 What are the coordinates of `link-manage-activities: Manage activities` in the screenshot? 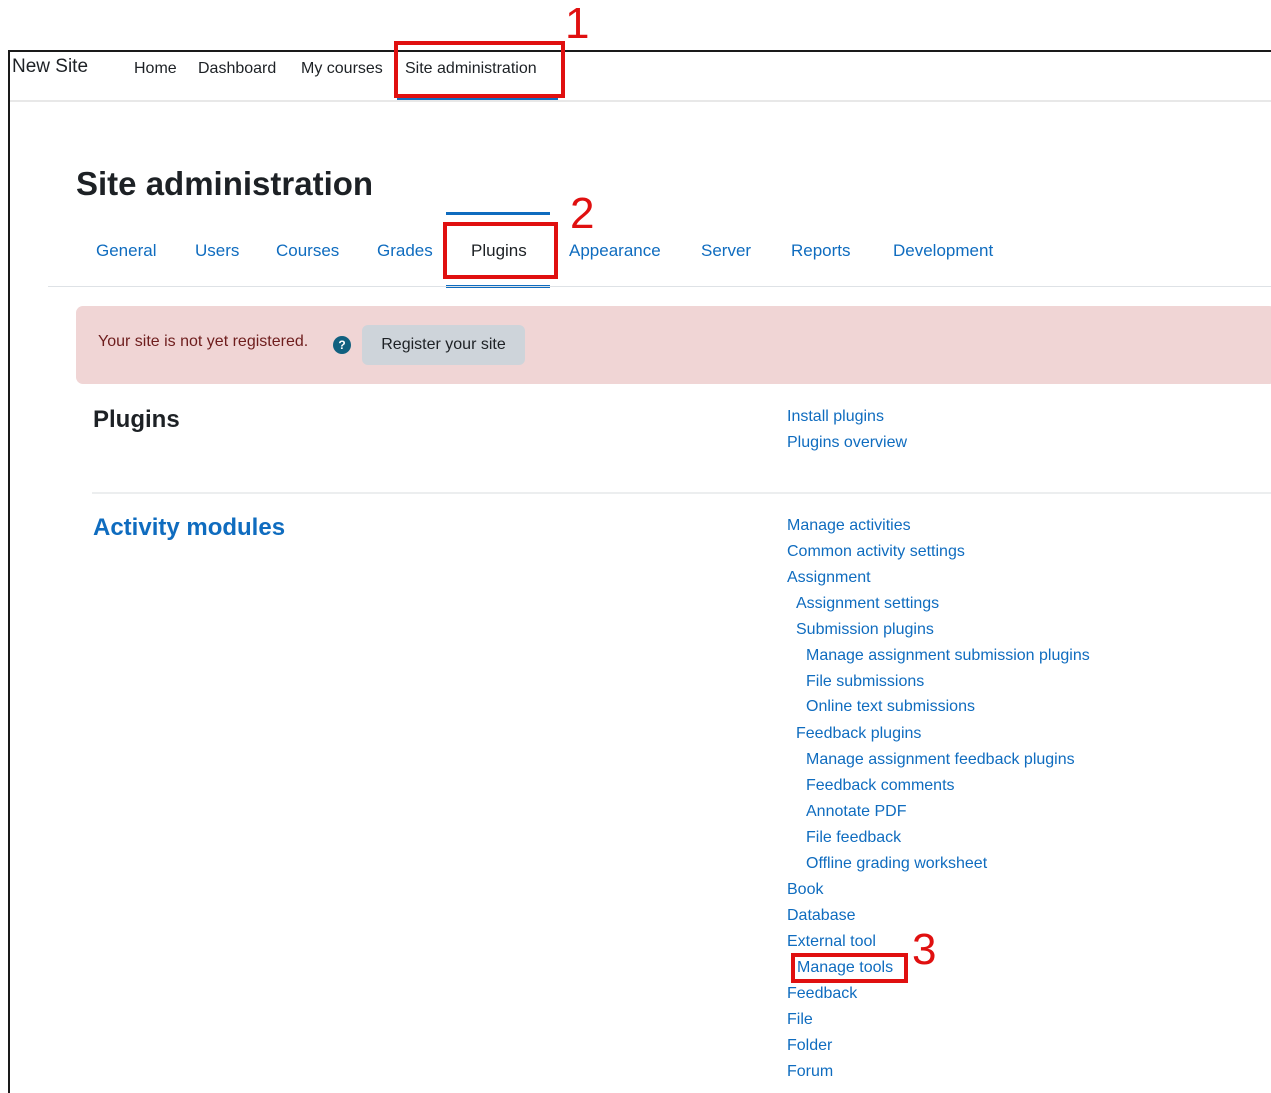 It's located at (849, 526).